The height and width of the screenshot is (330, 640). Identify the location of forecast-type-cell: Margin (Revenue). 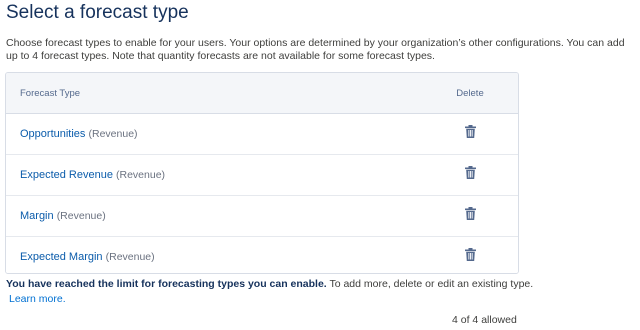
(214, 216).